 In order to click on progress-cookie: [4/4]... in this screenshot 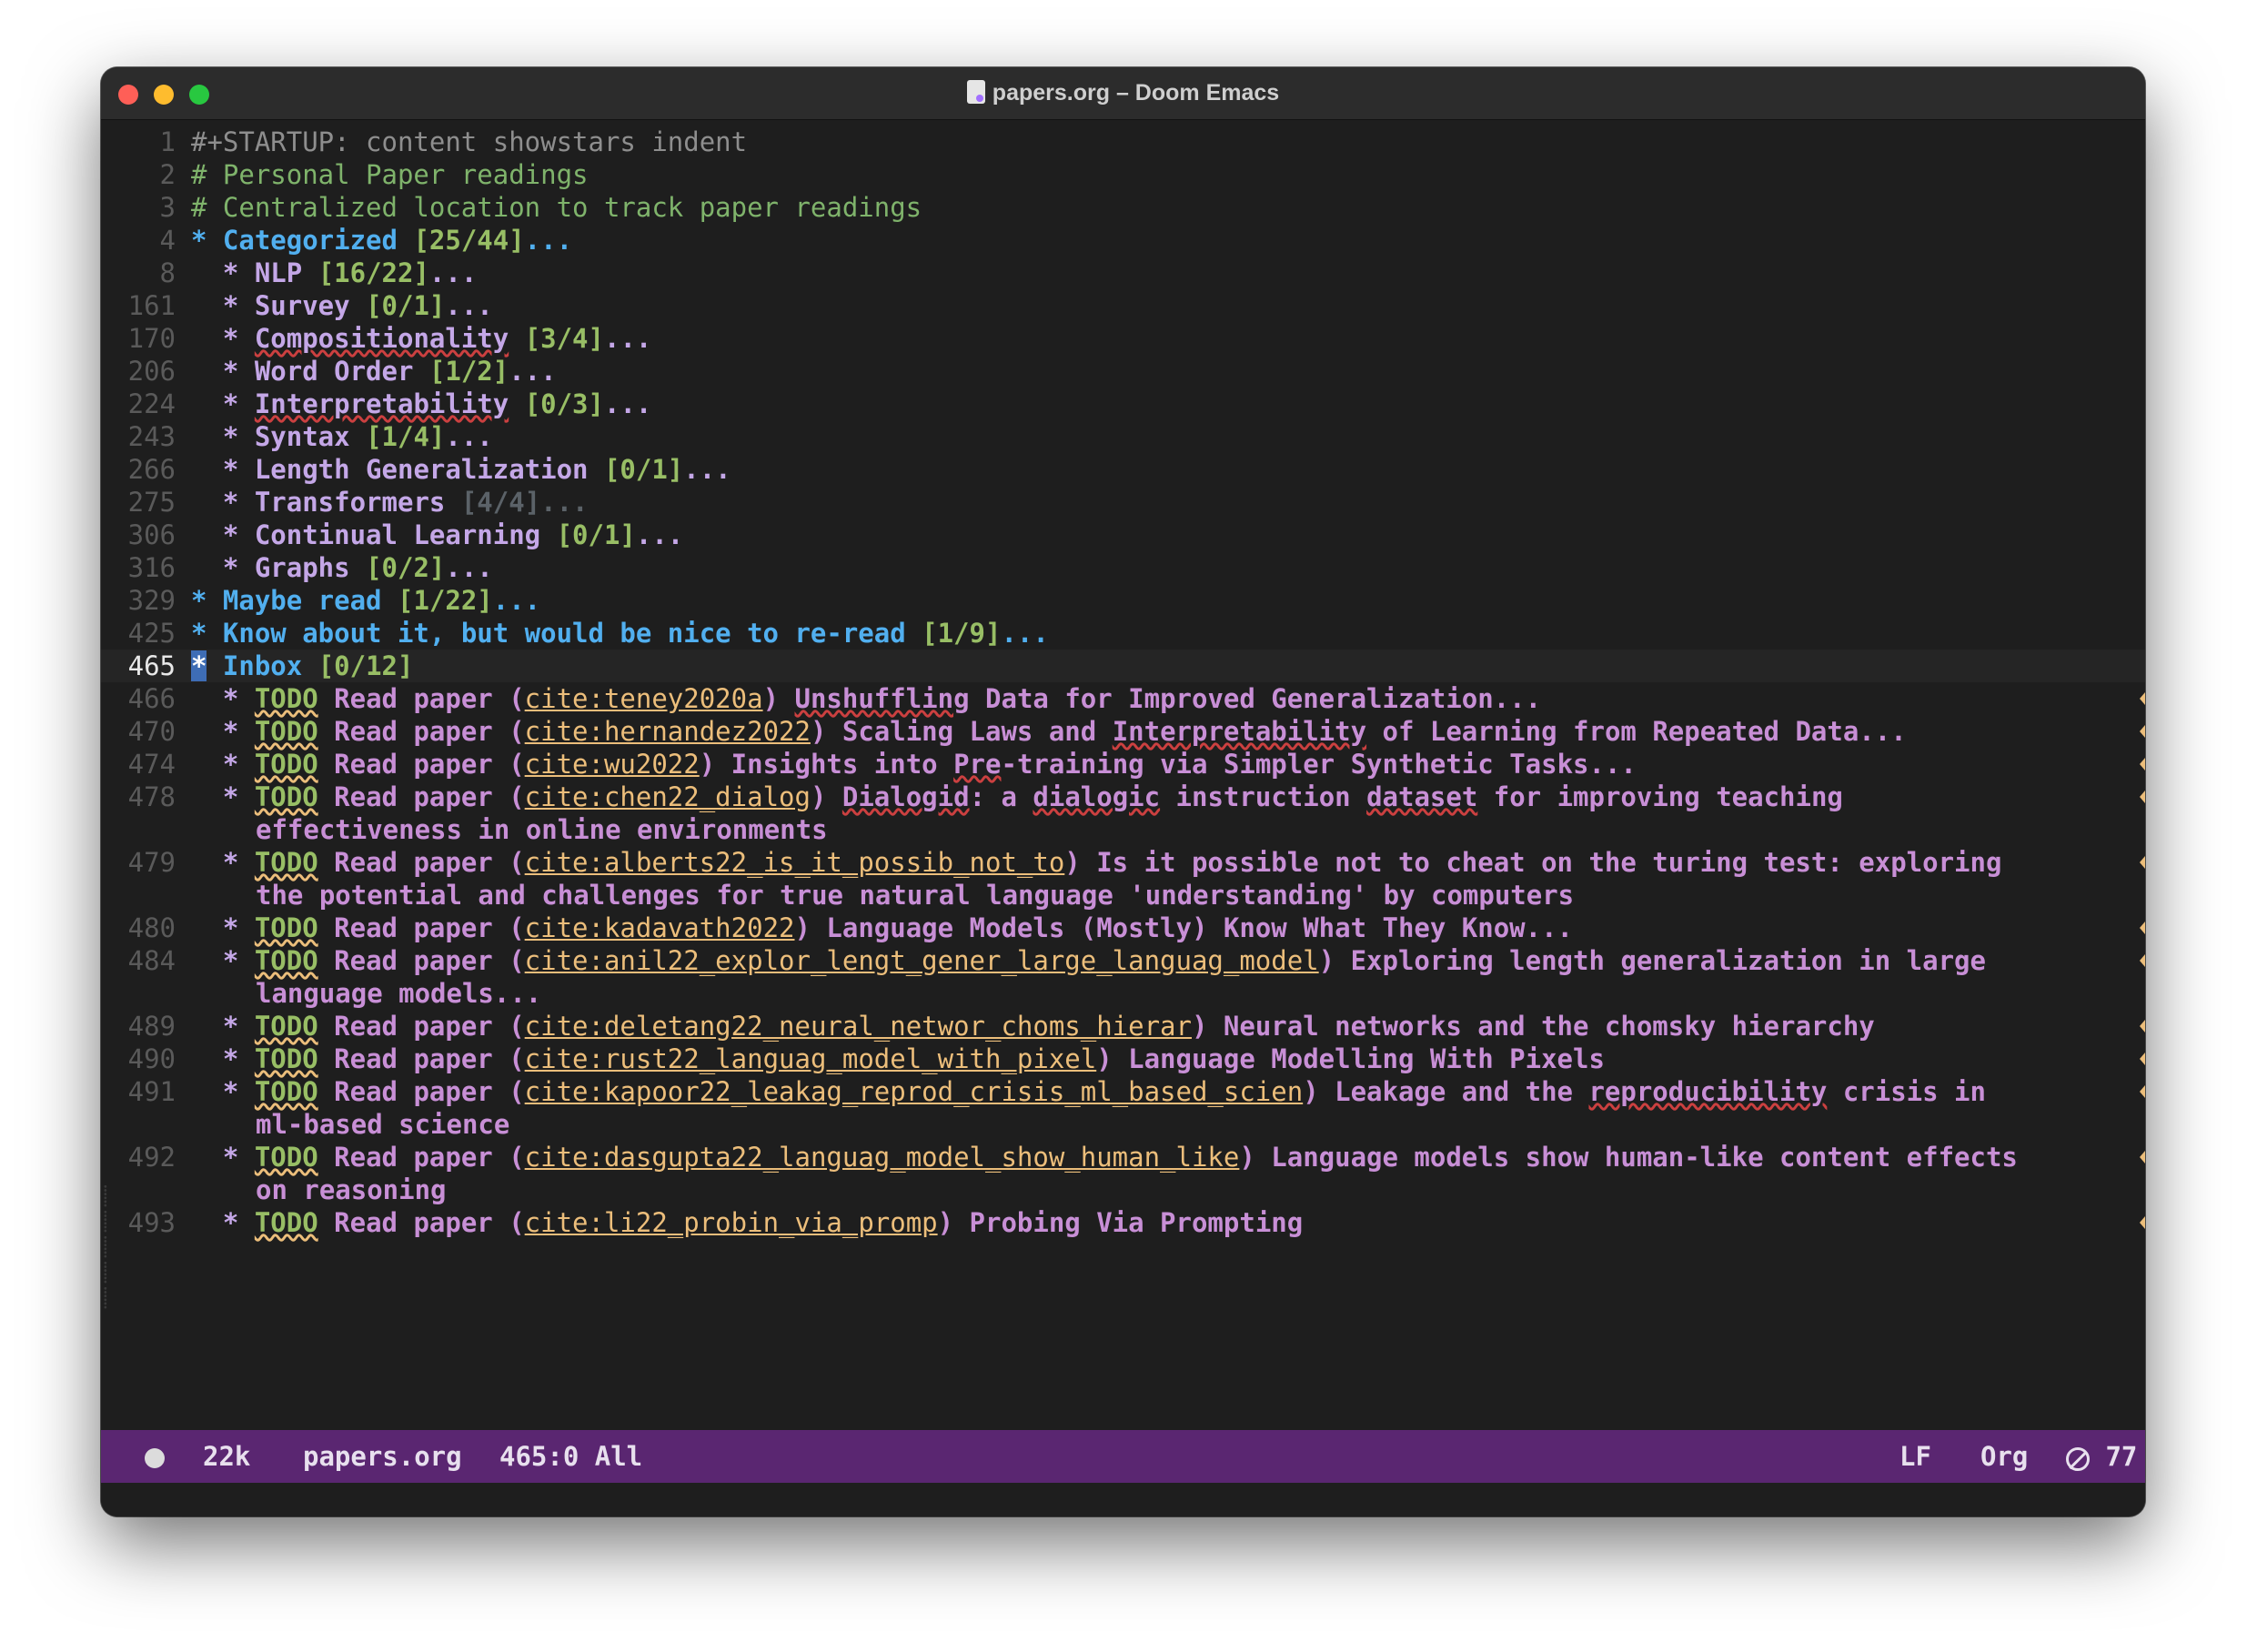, I will do `click(524, 502)`.